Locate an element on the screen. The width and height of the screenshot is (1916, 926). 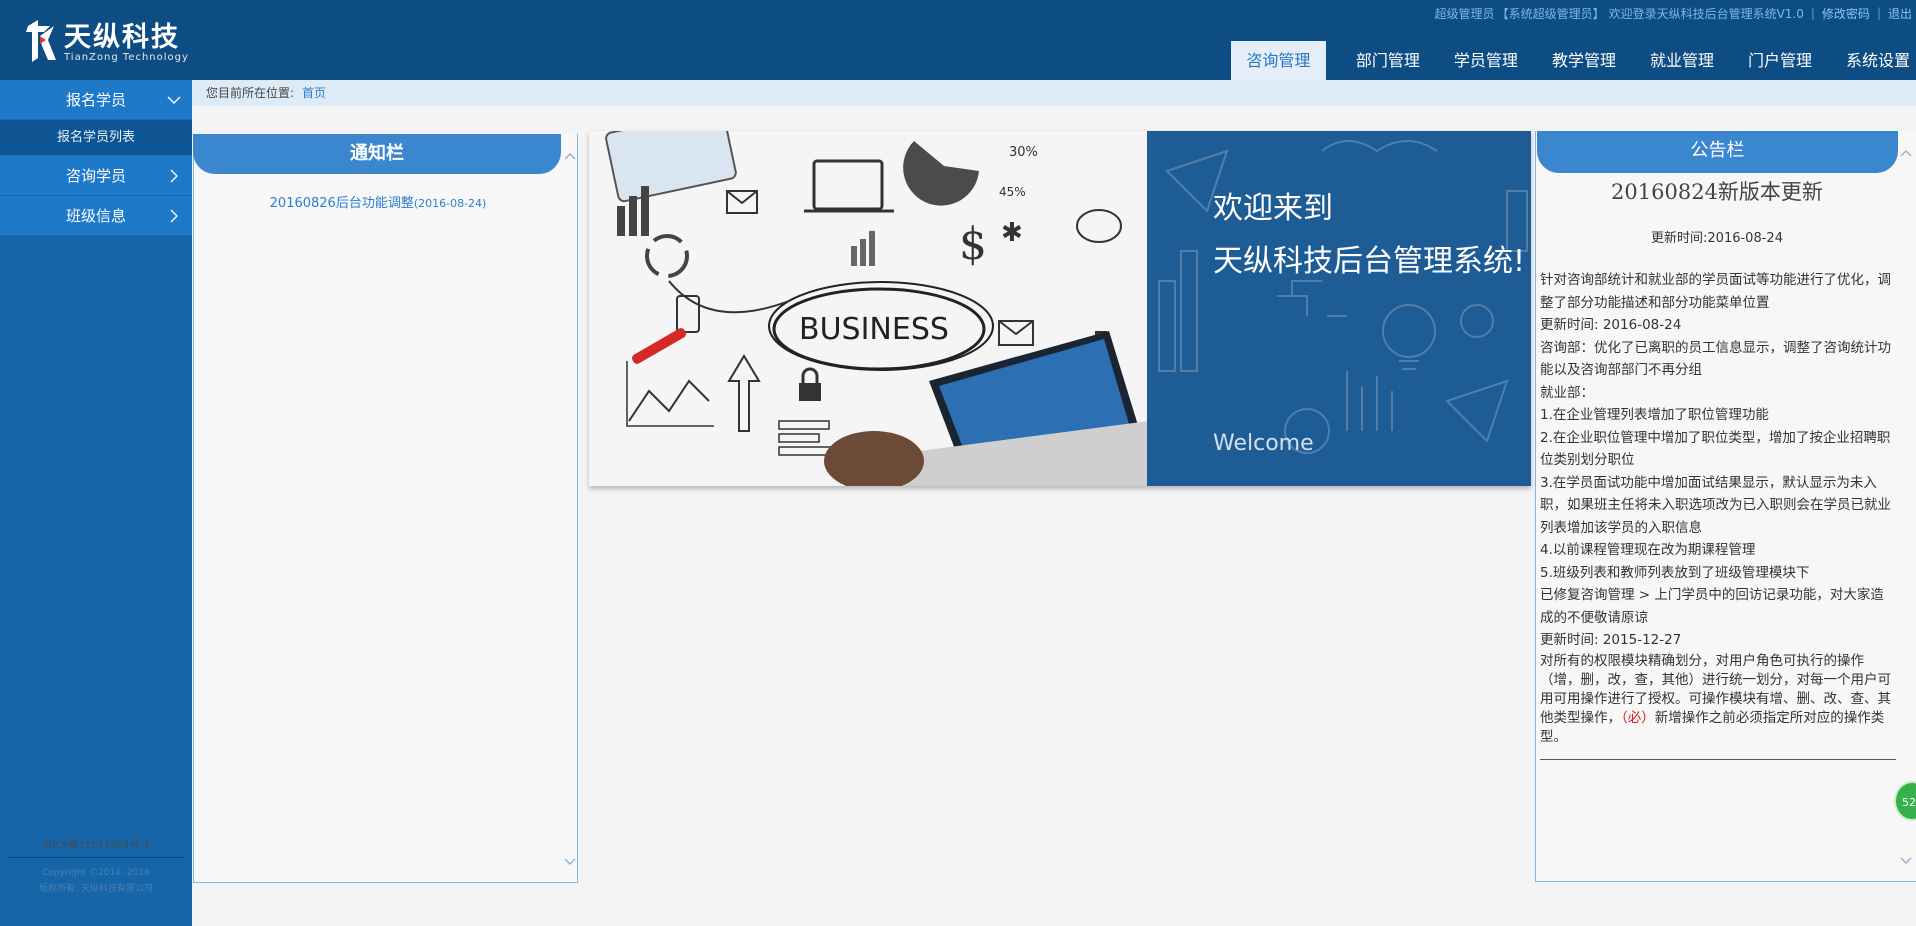
banner-title-line1: 欢迎来到 is located at coordinates (1273, 208).